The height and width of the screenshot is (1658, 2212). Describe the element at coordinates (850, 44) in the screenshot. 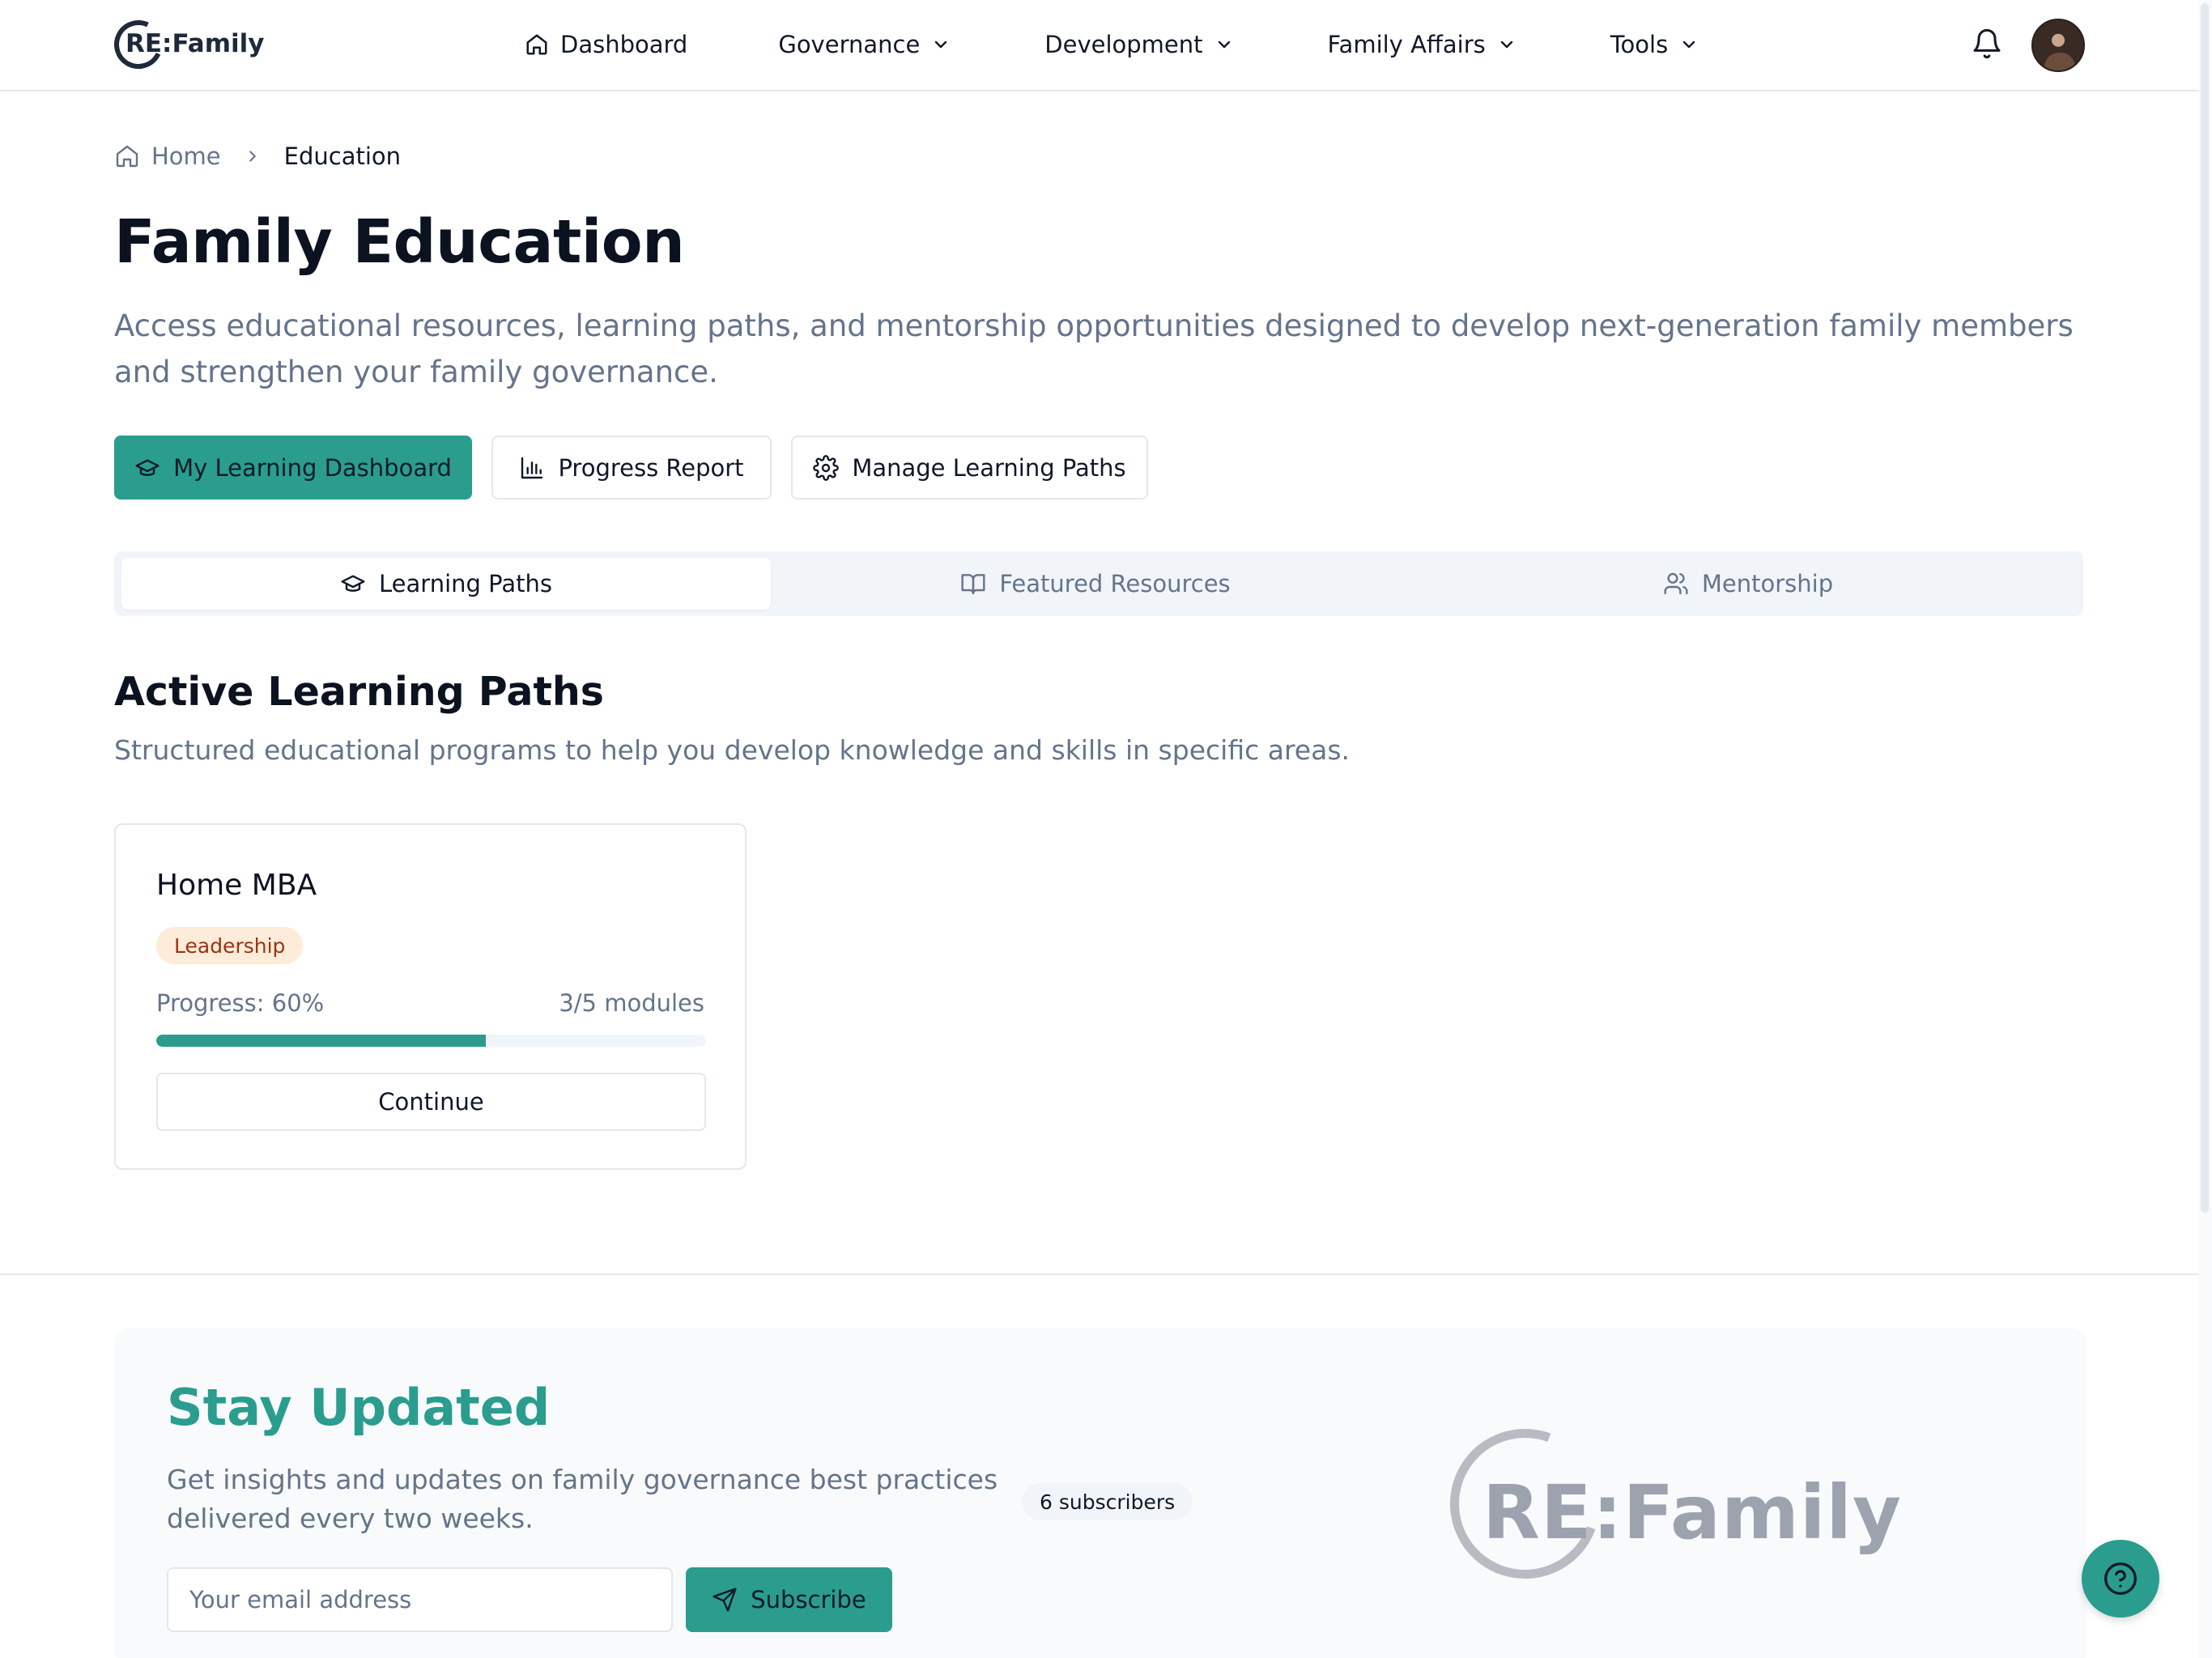

I see `nav-item-label: Governance` at that location.